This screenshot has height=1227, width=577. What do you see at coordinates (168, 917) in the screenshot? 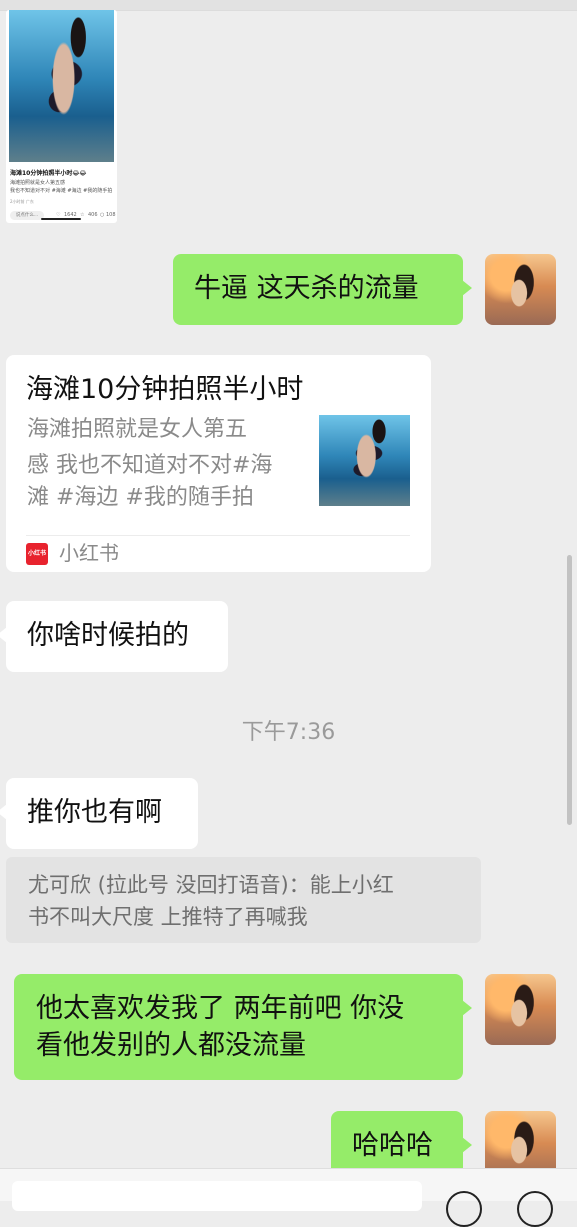
I see `quote-line2: 书不叫大尺度 上推特了再喊我` at bounding box center [168, 917].